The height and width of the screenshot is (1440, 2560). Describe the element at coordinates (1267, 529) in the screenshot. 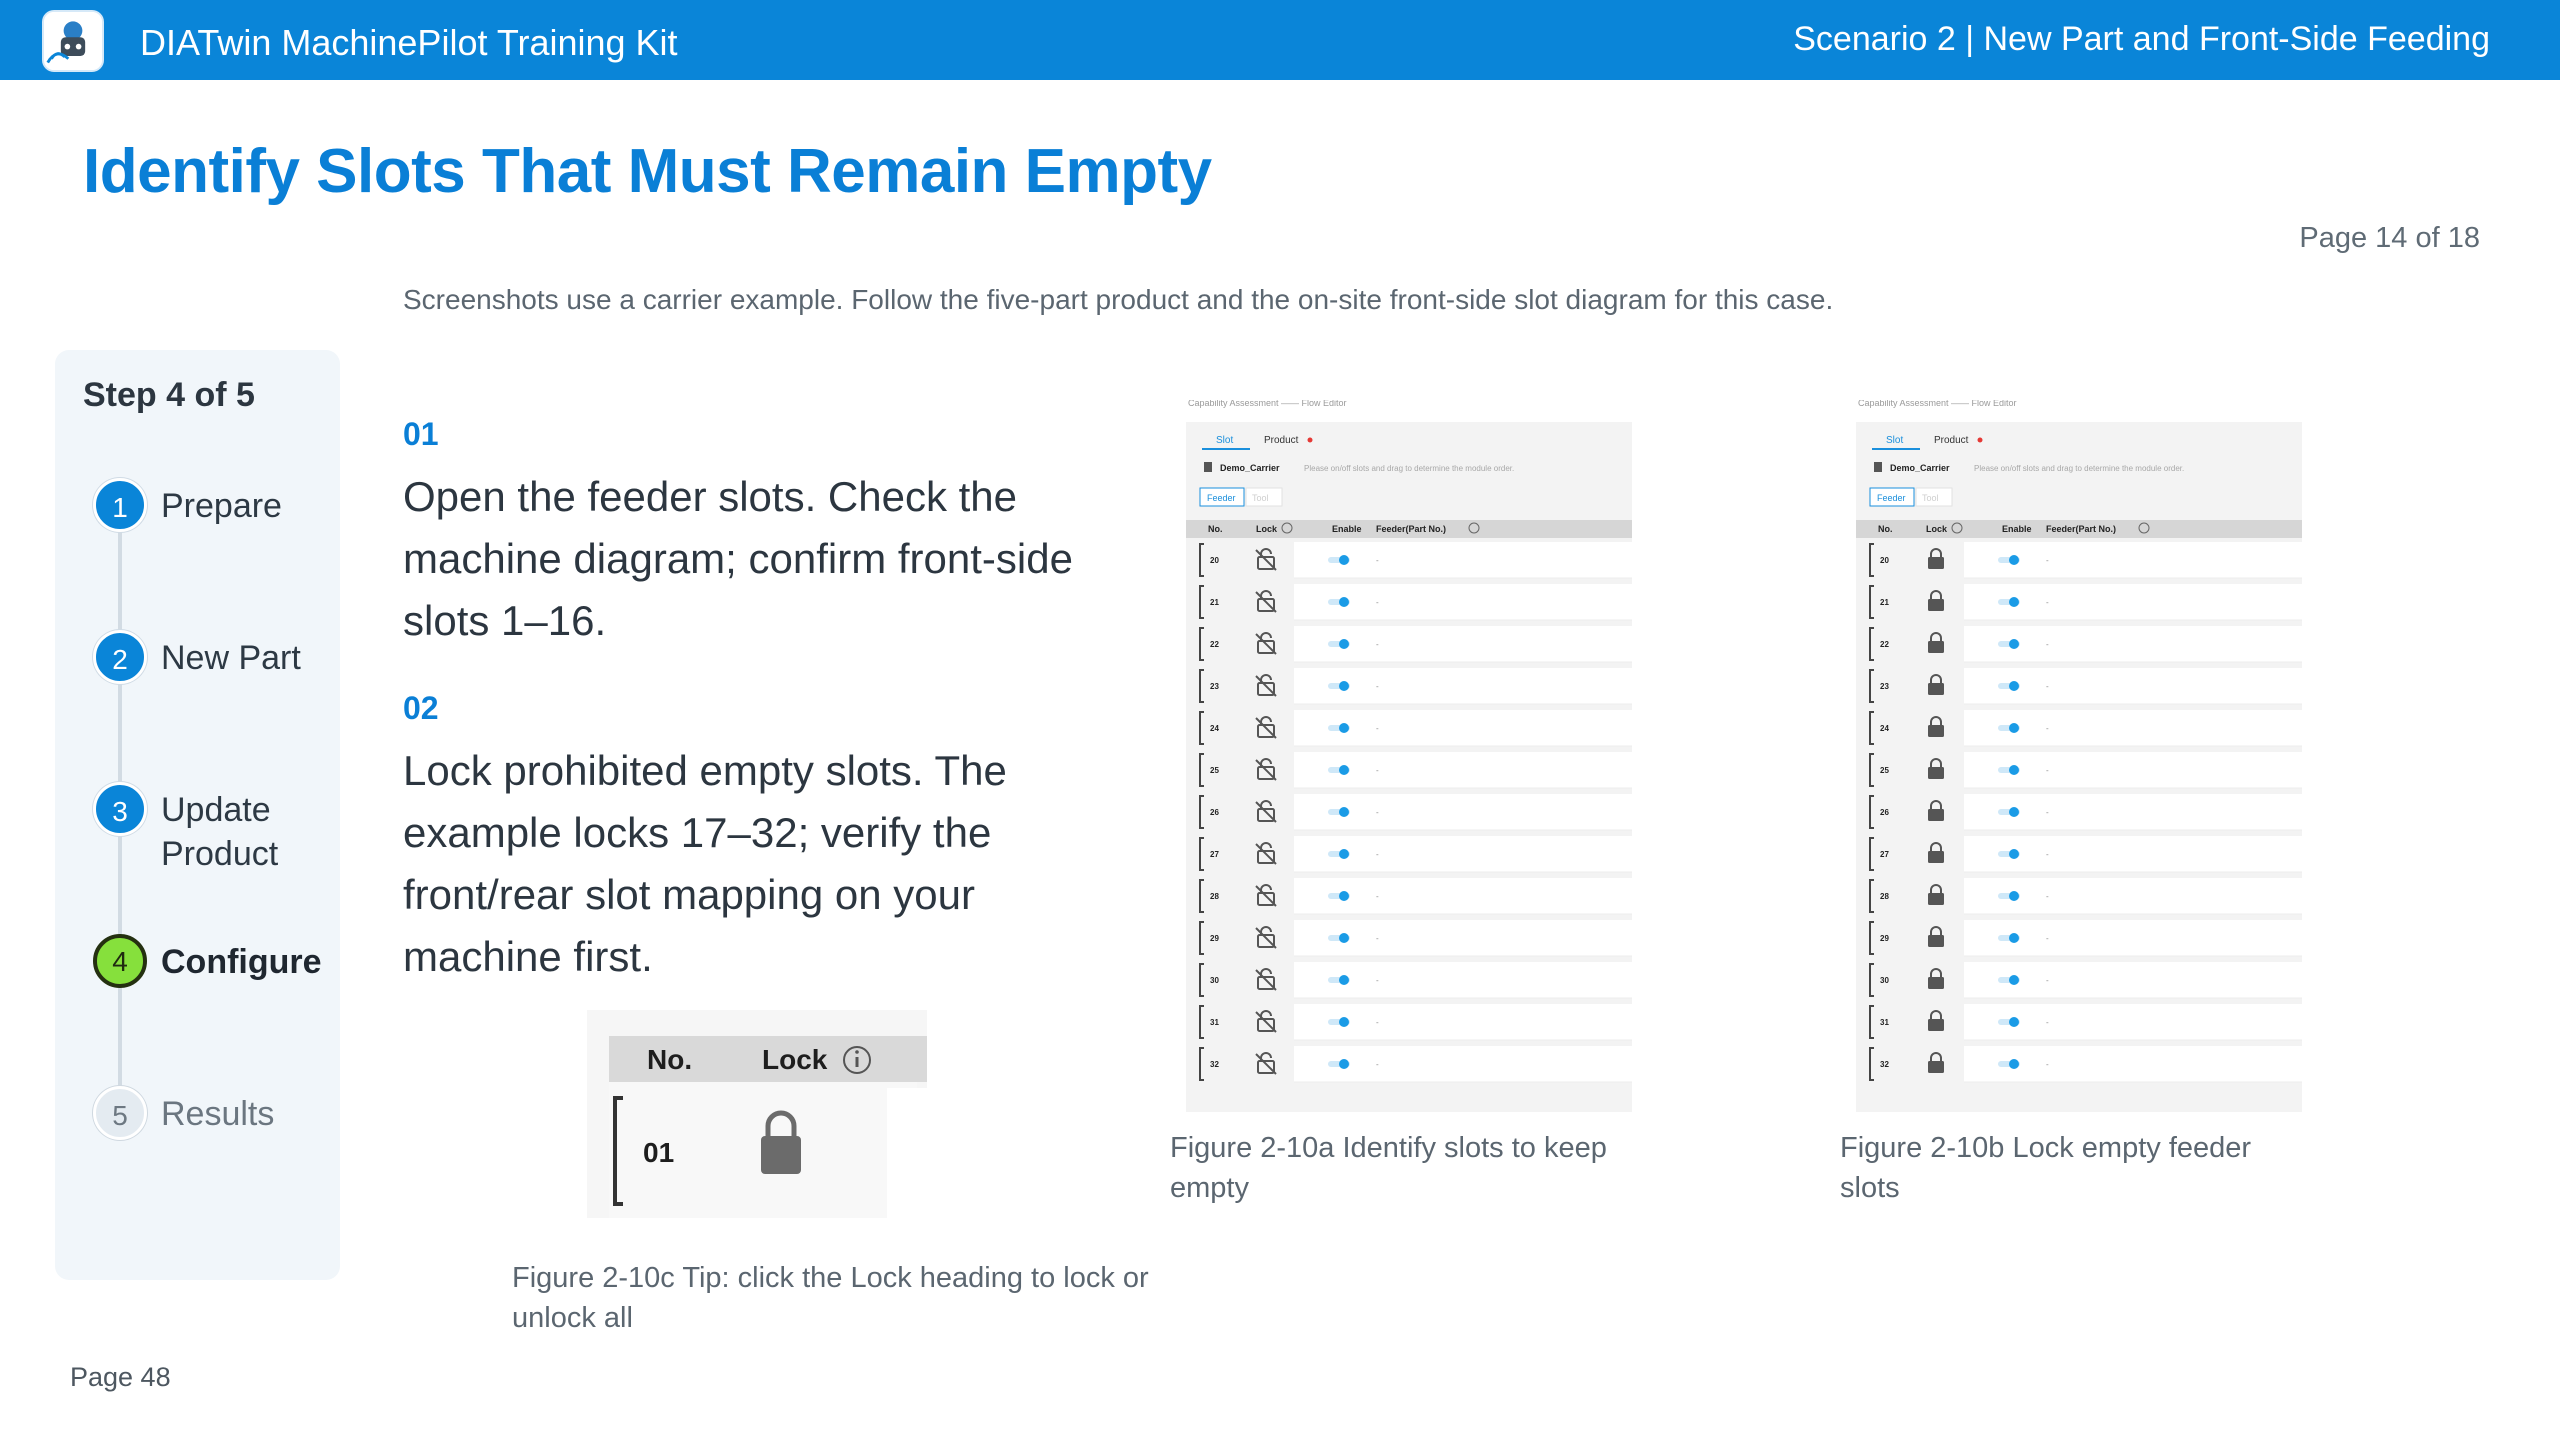

I see `column-header: Lock` at that location.